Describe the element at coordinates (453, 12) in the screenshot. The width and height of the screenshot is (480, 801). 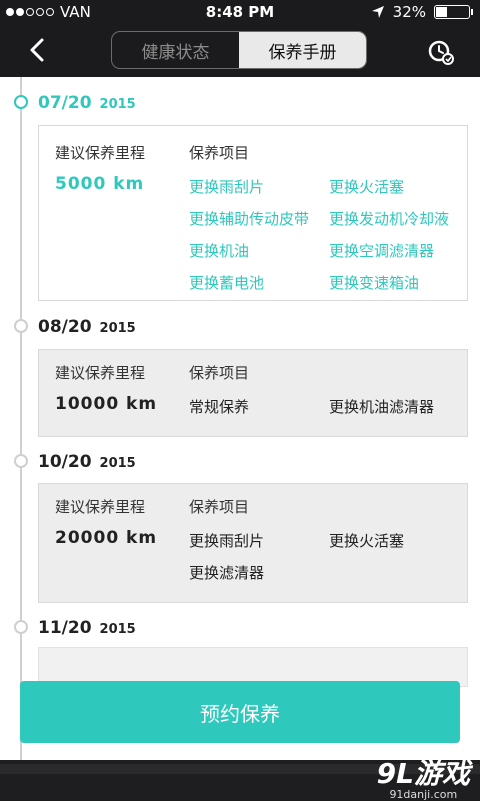
I see `battery-icon` at that location.